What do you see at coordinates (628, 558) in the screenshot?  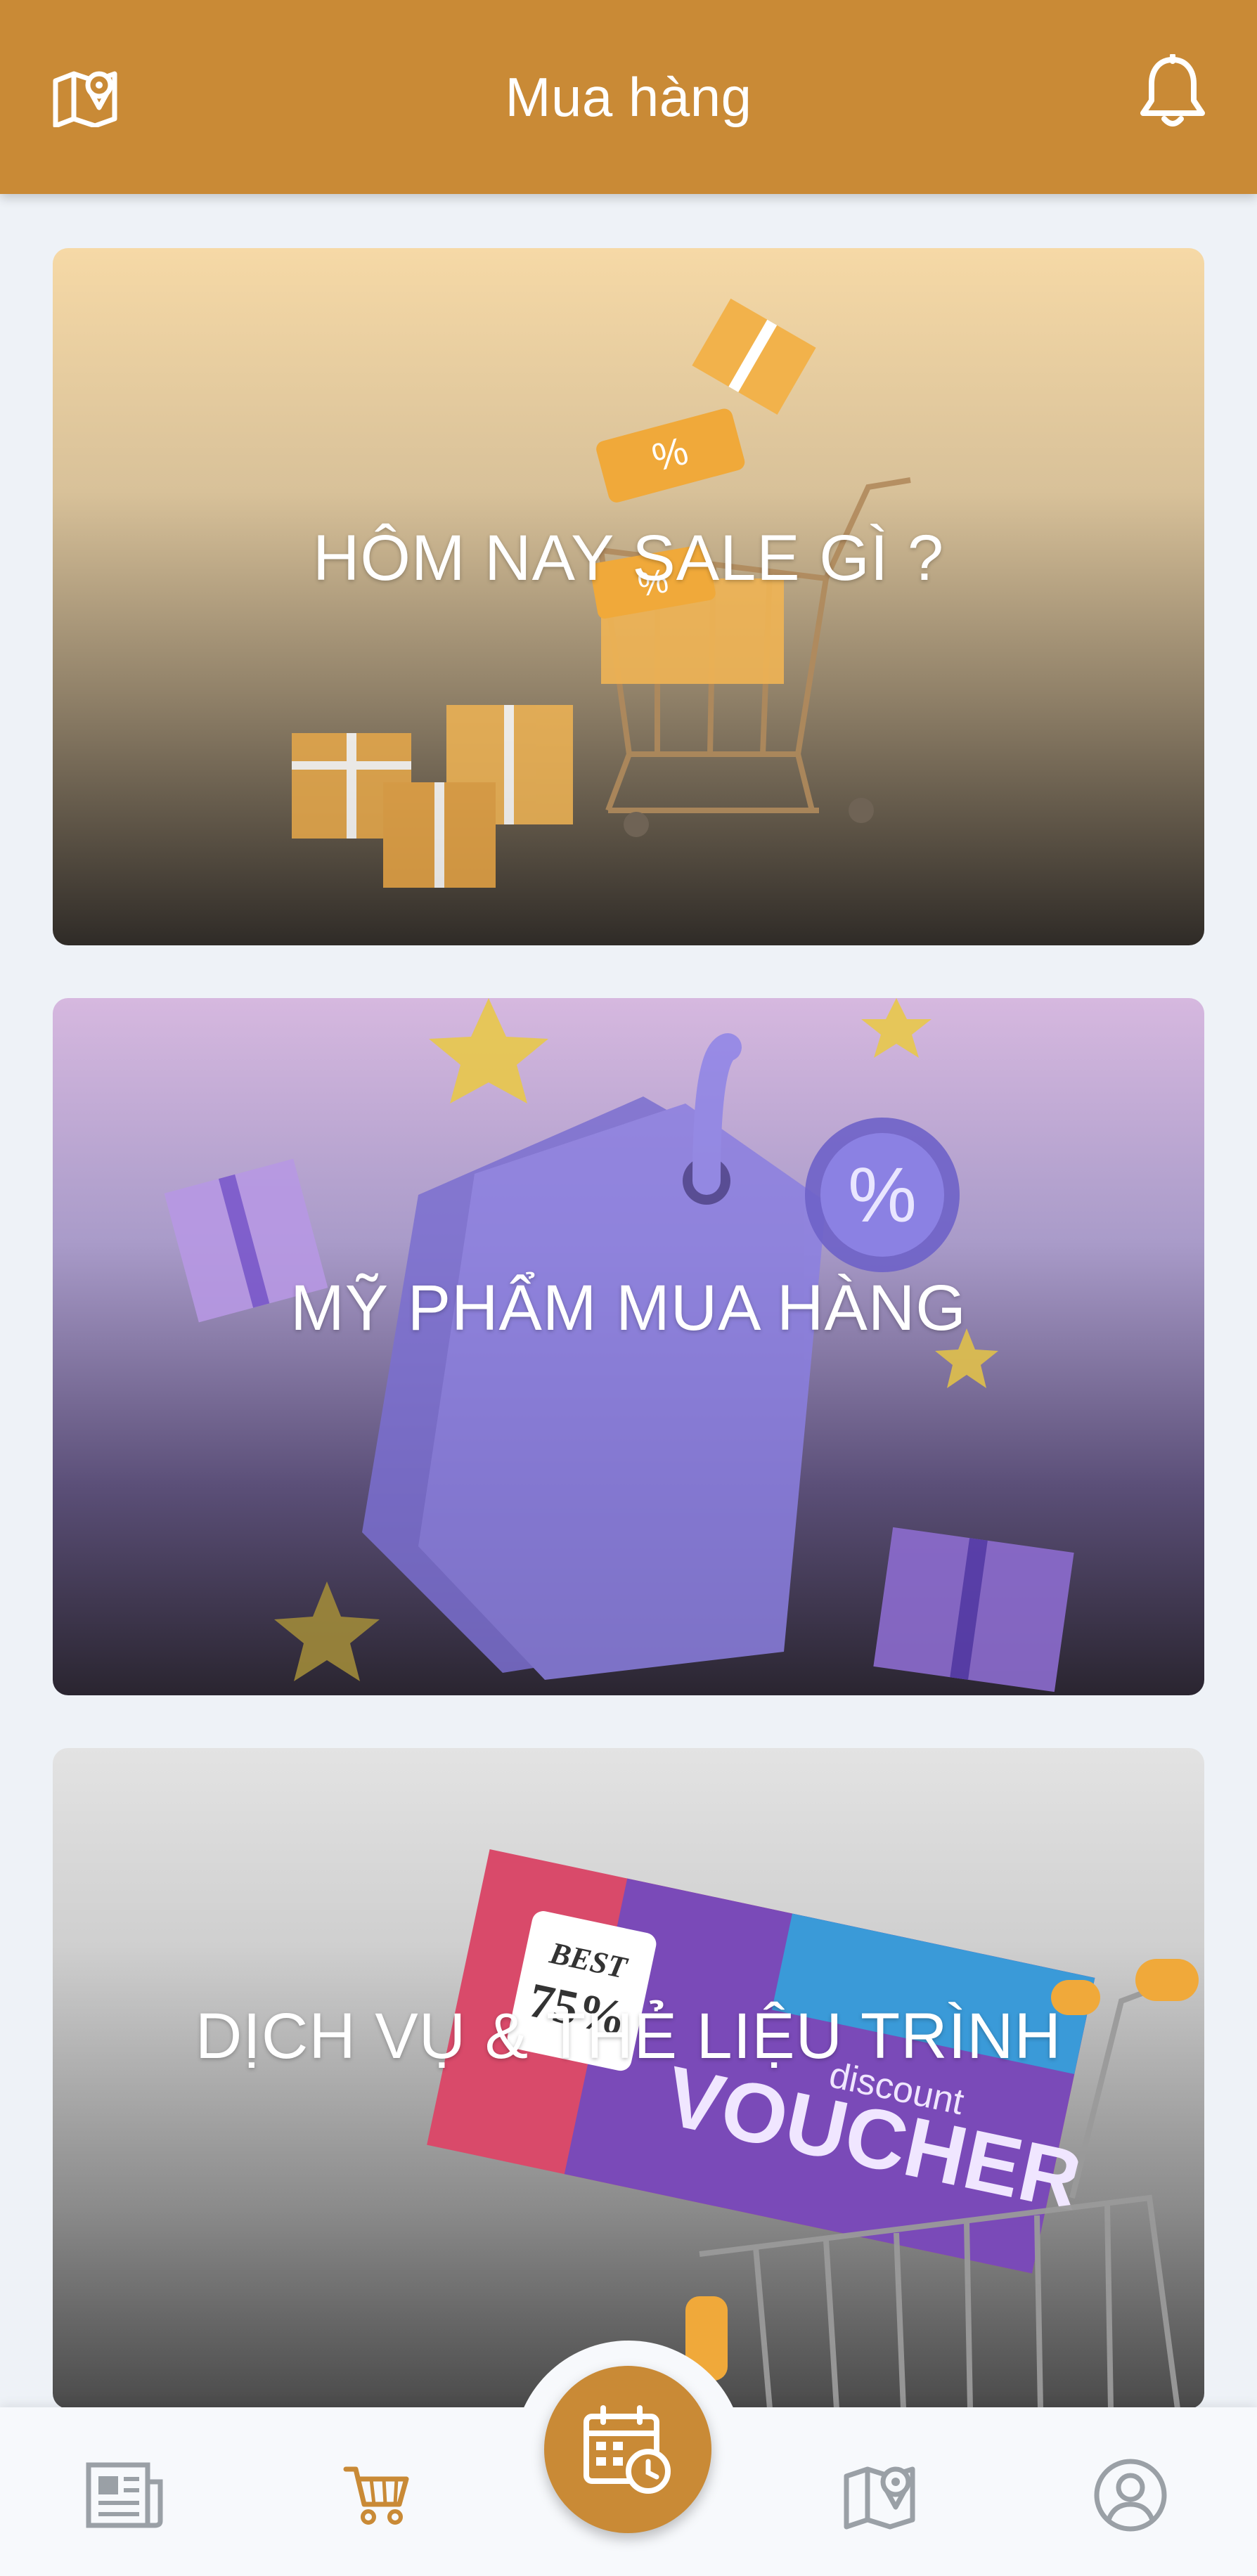 I see `card-label: HÔM NAY SALE GÌ ?` at bounding box center [628, 558].